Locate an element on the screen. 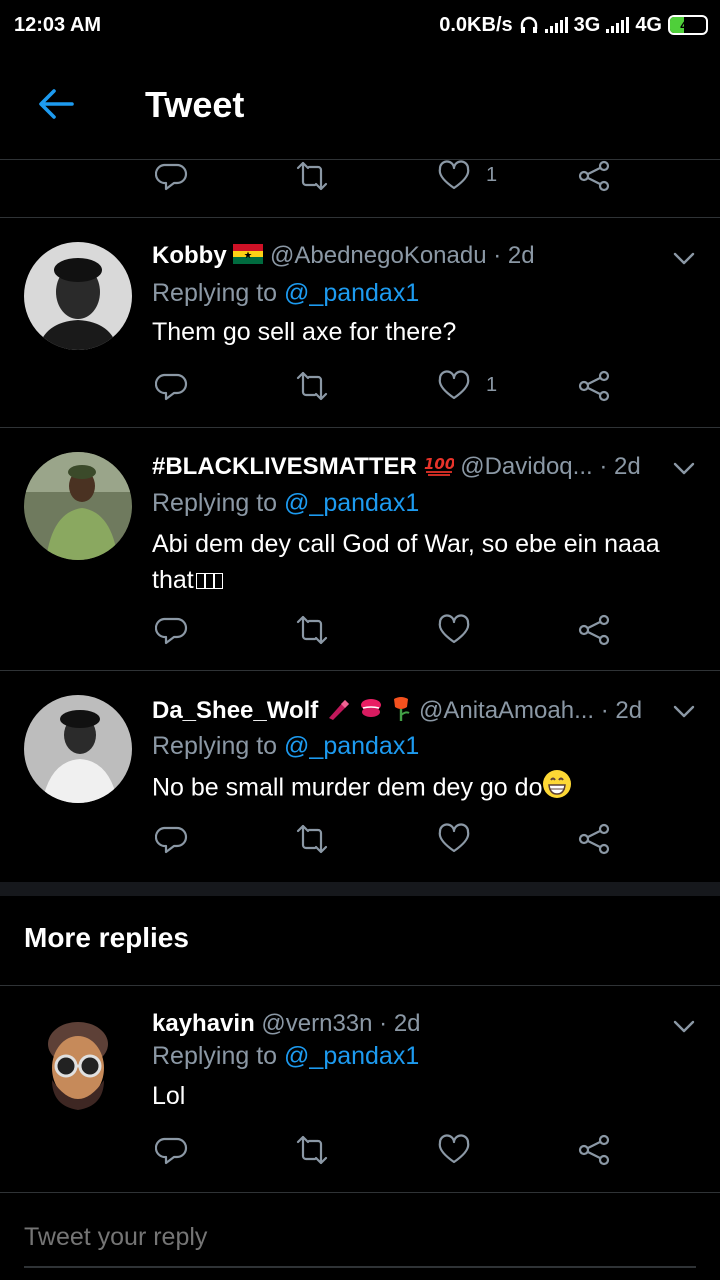 The width and height of the screenshot is (720, 1280). headphones-icon is located at coordinates (528, 24).